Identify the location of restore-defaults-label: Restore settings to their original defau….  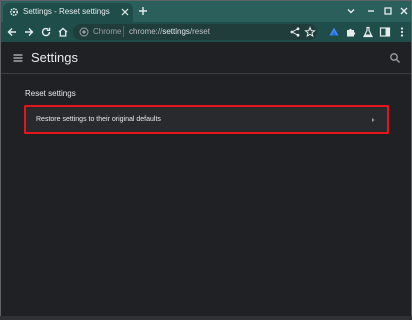
(98, 119).